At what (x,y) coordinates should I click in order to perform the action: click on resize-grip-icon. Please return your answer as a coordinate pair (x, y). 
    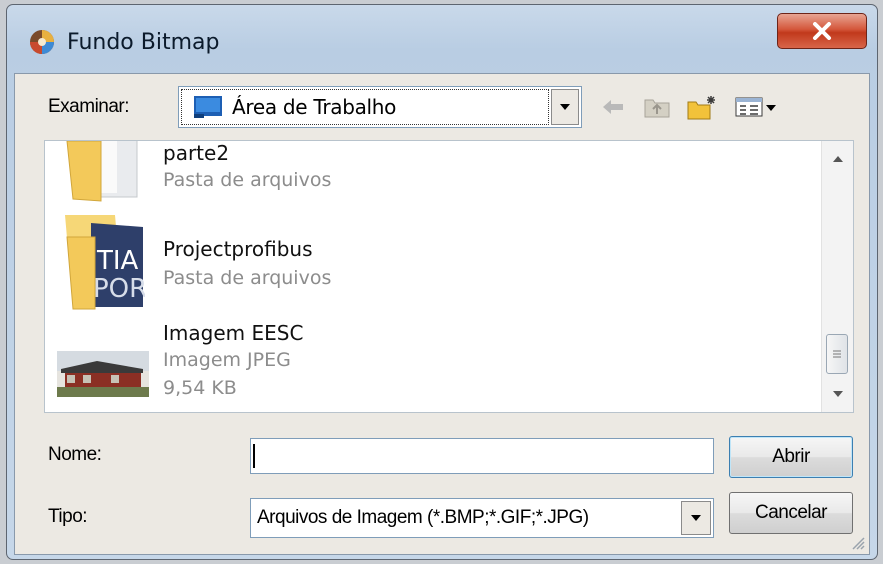
    Looking at the image, I should click on (857, 542).